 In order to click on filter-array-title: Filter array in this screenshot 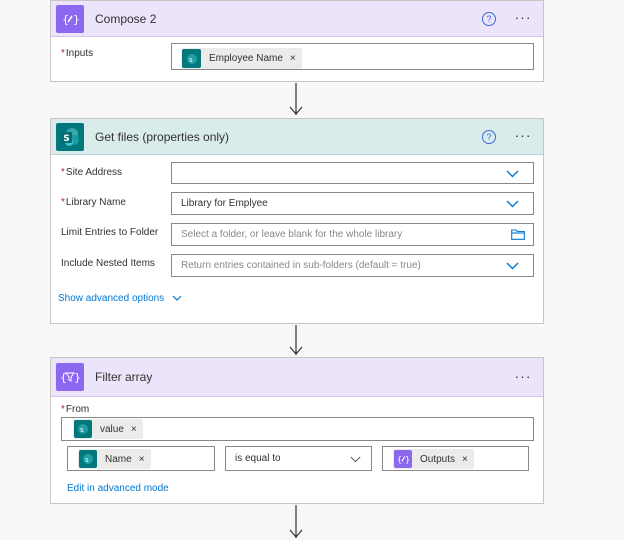, I will do `click(124, 377)`.